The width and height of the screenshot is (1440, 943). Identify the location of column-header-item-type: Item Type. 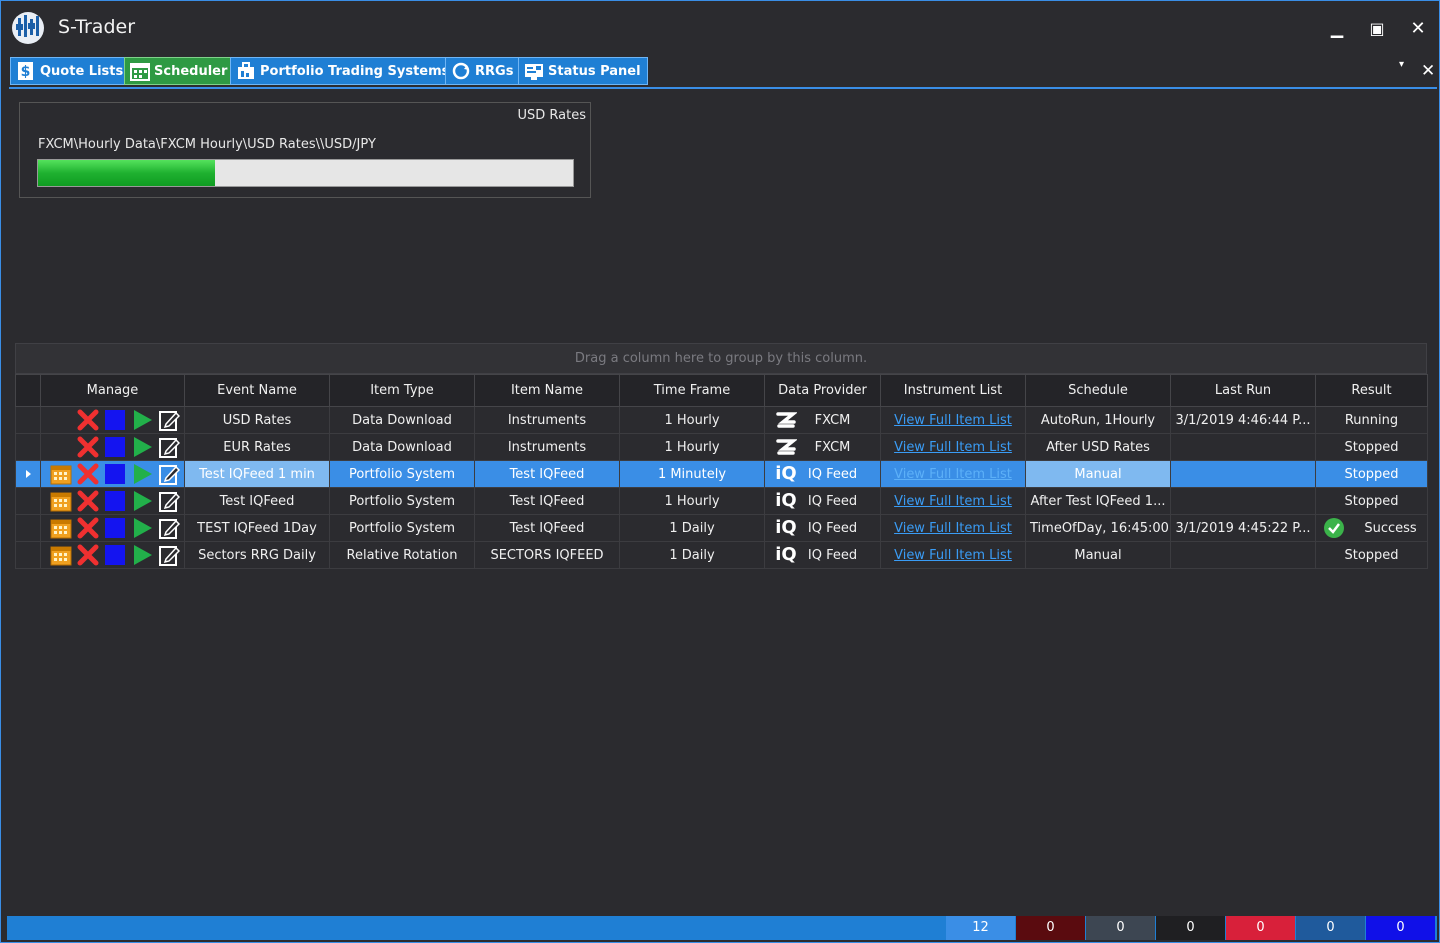
(402, 390).